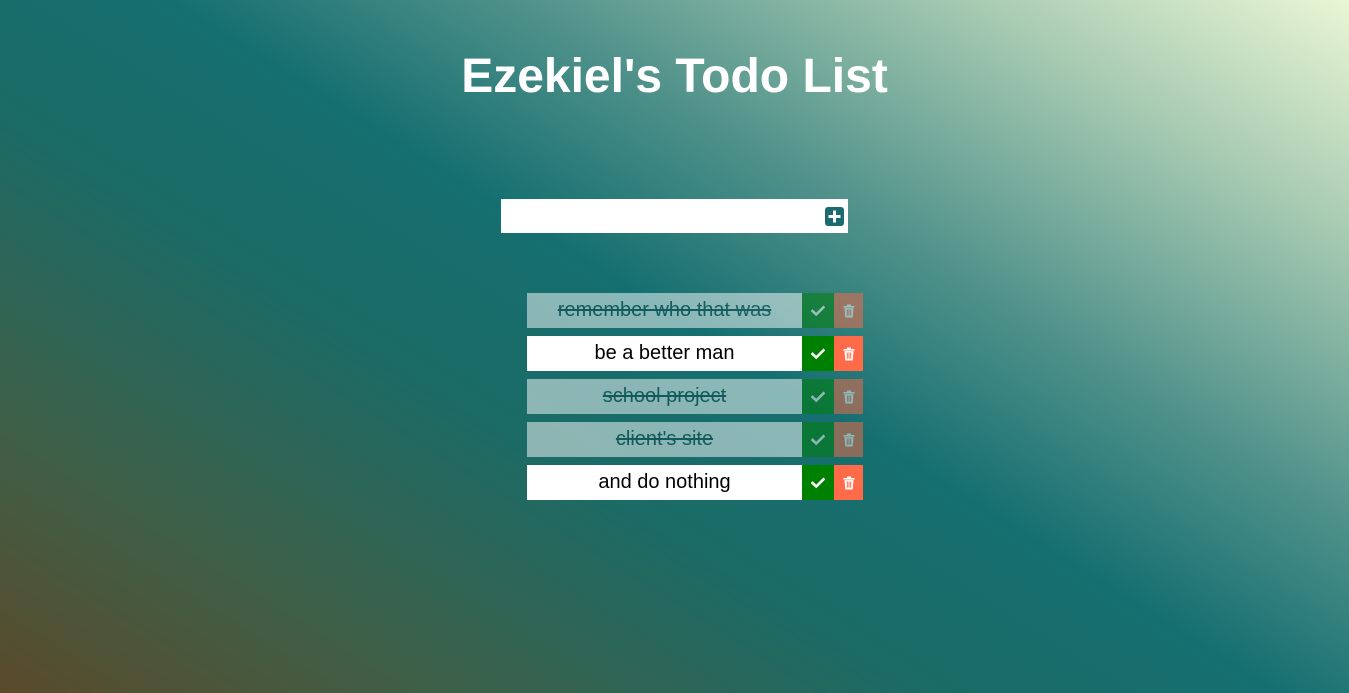 The width and height of the screenshot is (1349, 693). I want to click on todo-item: remember who that was, so click(695, 310).